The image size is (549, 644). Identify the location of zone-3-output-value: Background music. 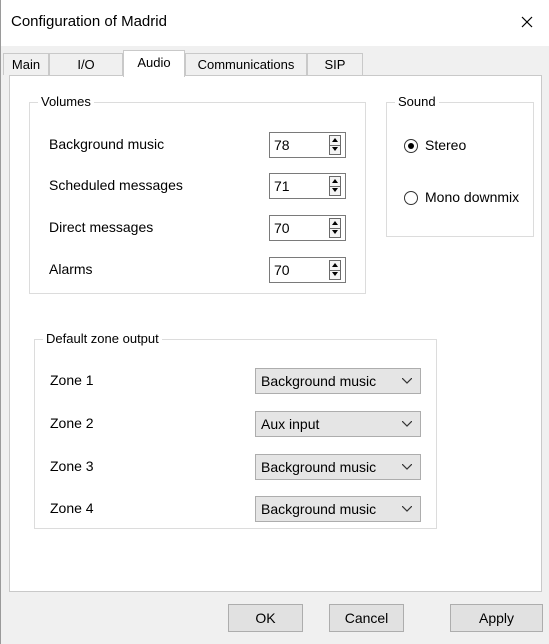
(319, 467).